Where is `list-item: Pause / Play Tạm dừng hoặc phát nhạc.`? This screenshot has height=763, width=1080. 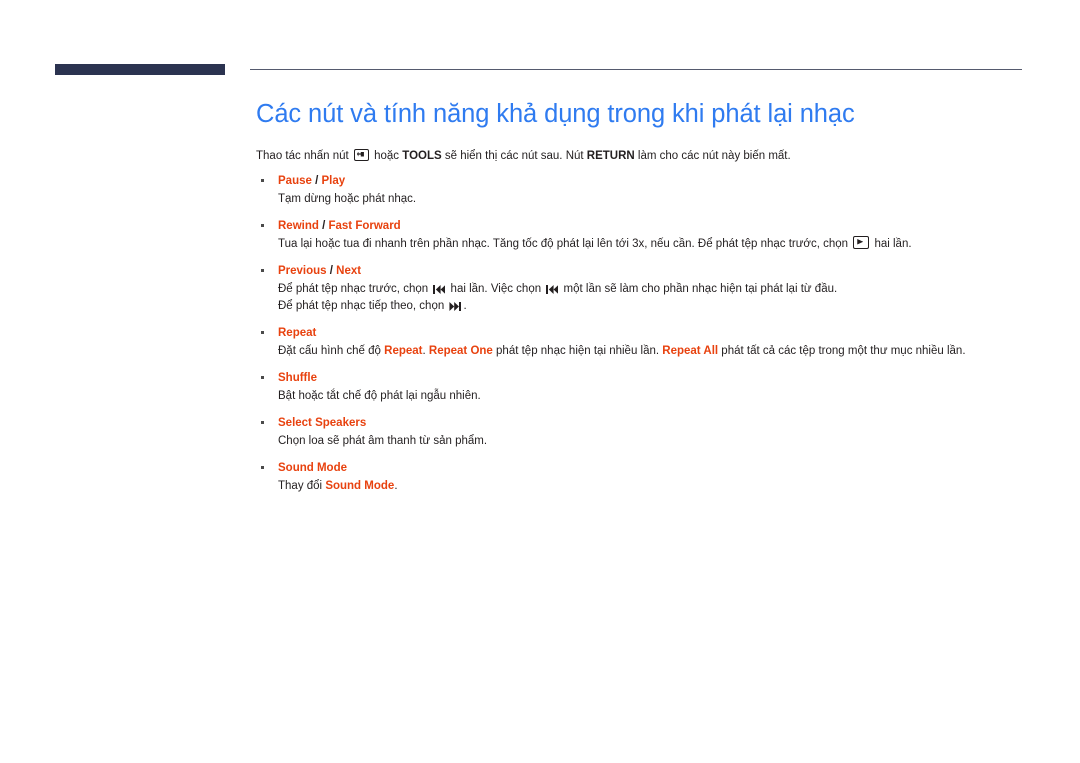 list-item: Pause / Play Tạm dừng hoặc phát nhạc. is located at coordinates (641, 190).